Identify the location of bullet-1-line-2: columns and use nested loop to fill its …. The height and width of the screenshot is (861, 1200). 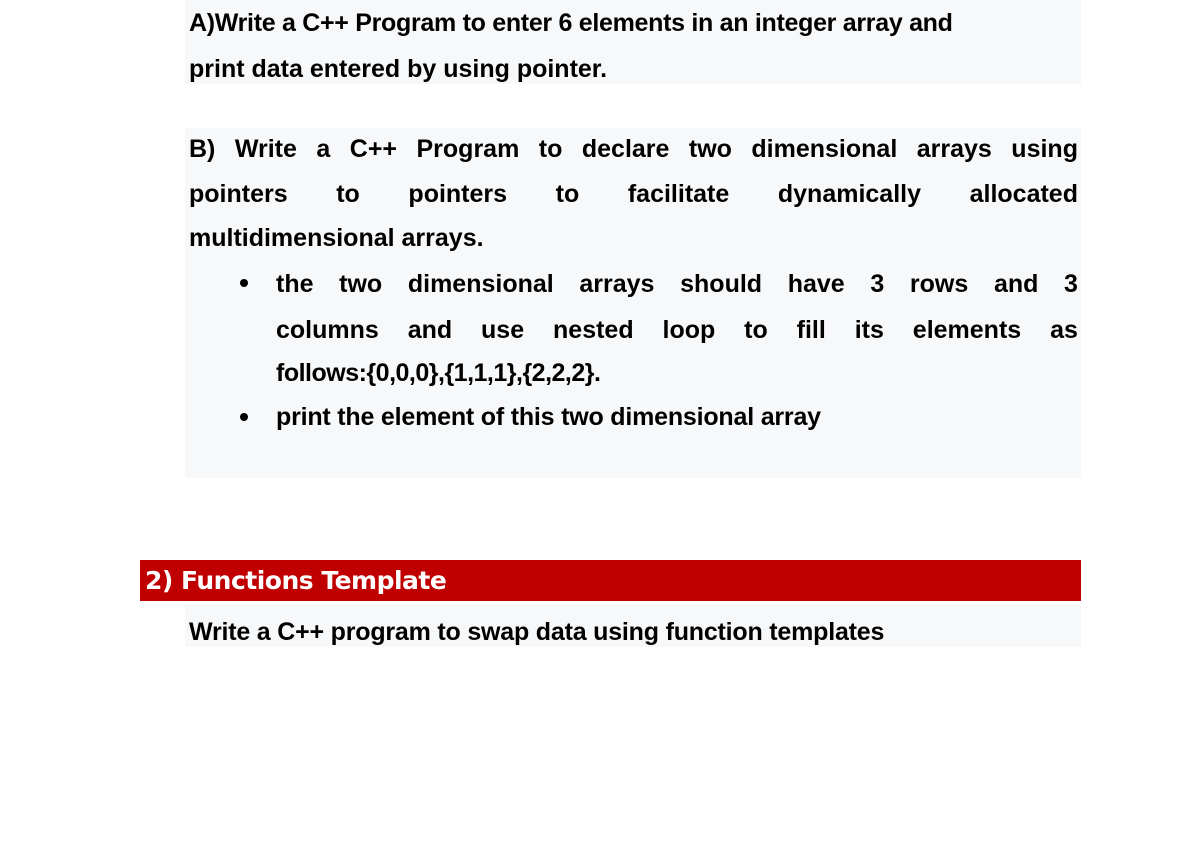
(677, 330).